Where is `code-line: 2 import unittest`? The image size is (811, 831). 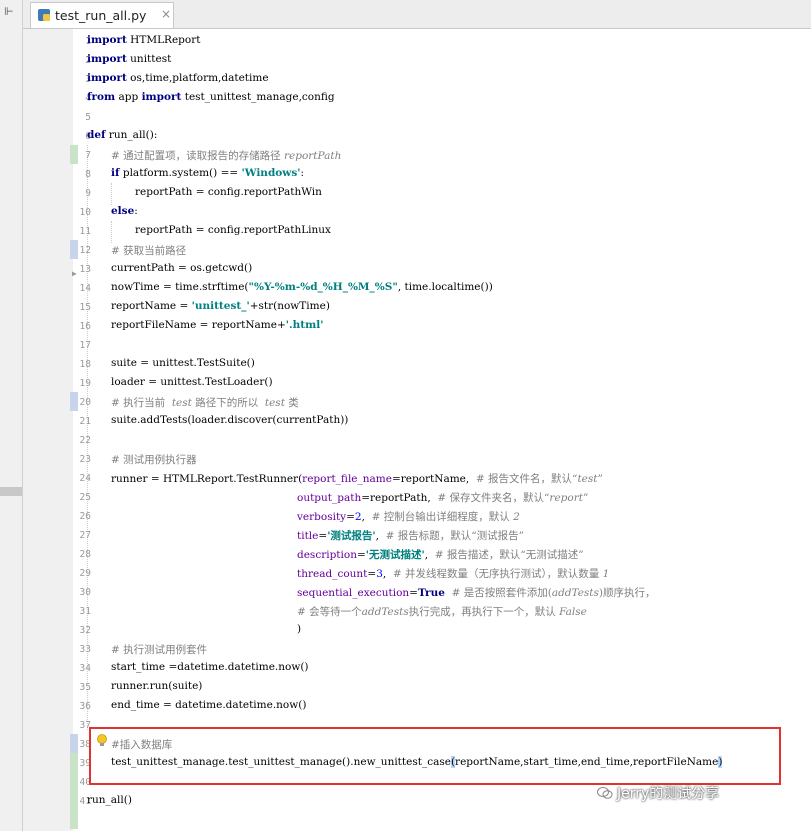
code-line: 2 import unittest is located at coordinates (128, 59).